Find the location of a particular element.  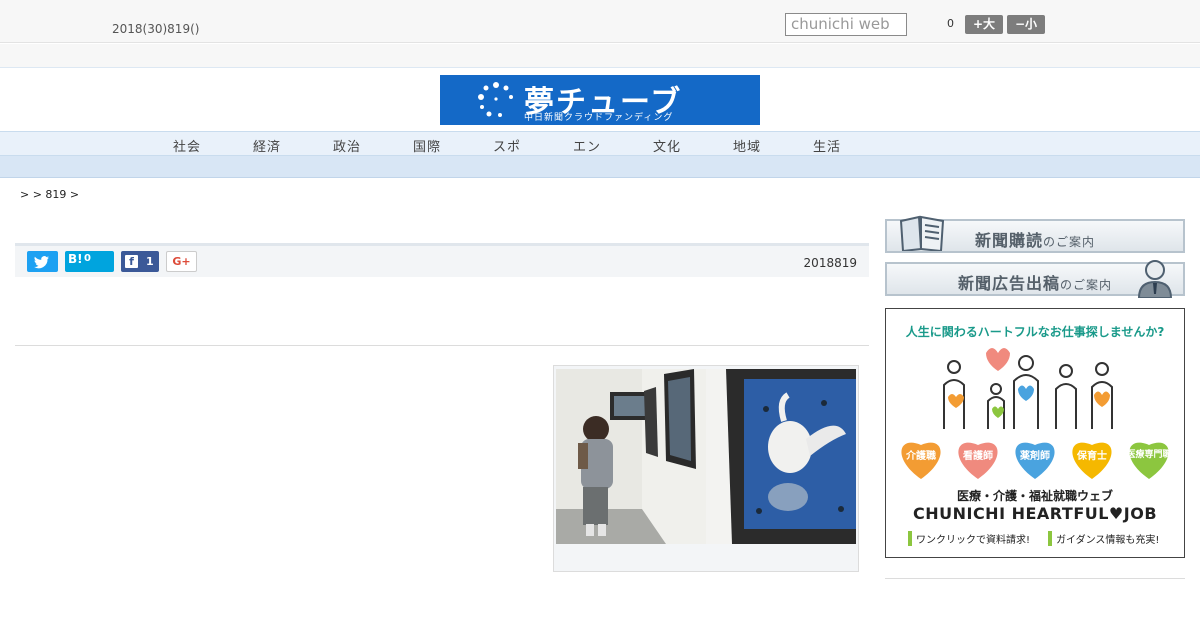

top-bar: 2018(30)819() chunichi web 0 +大 −小 is located at coordinates (600, 21).